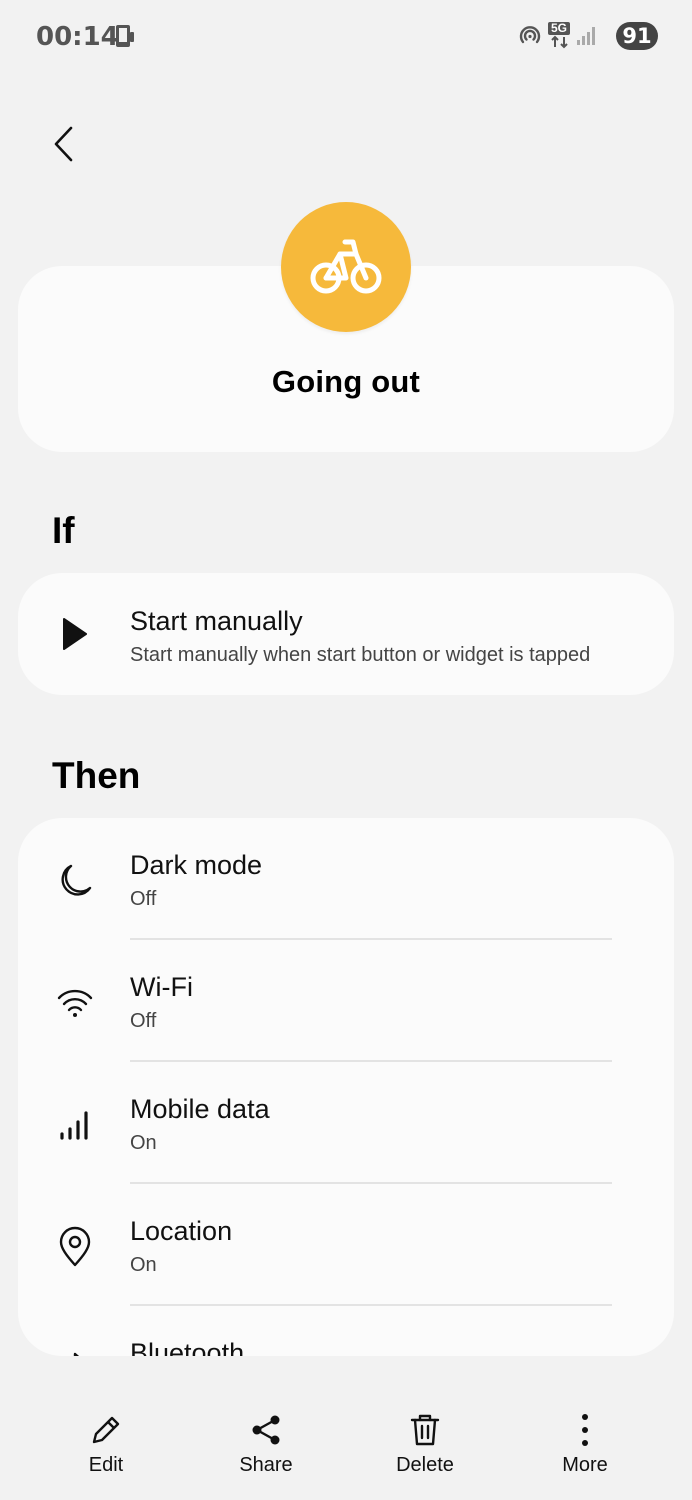 This screenshot has height=1500, width=692. I want to click on wifi-icon, so click(75, 1003).